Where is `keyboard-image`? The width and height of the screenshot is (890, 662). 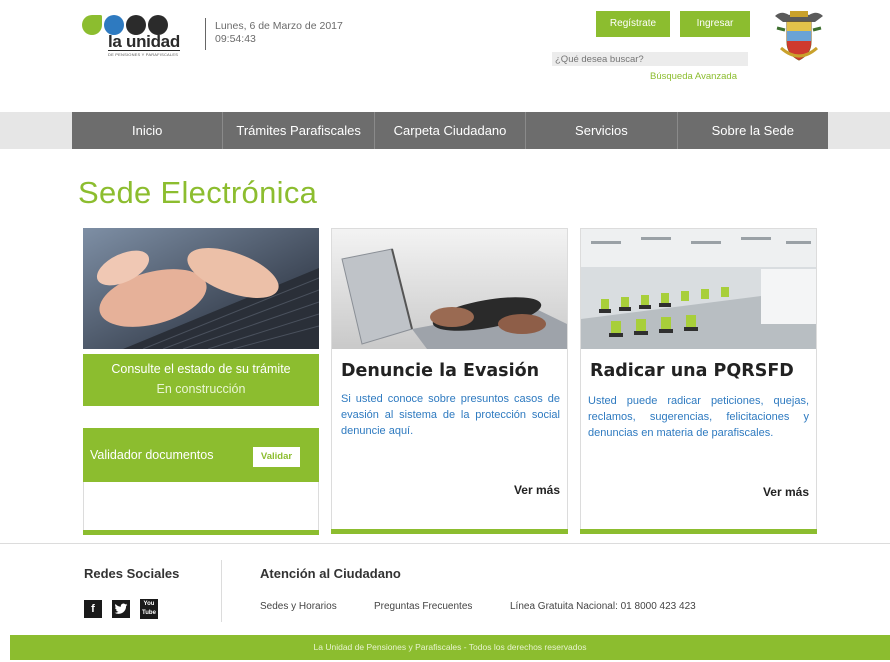 keyboard-image is located at coordinates (201, 288).